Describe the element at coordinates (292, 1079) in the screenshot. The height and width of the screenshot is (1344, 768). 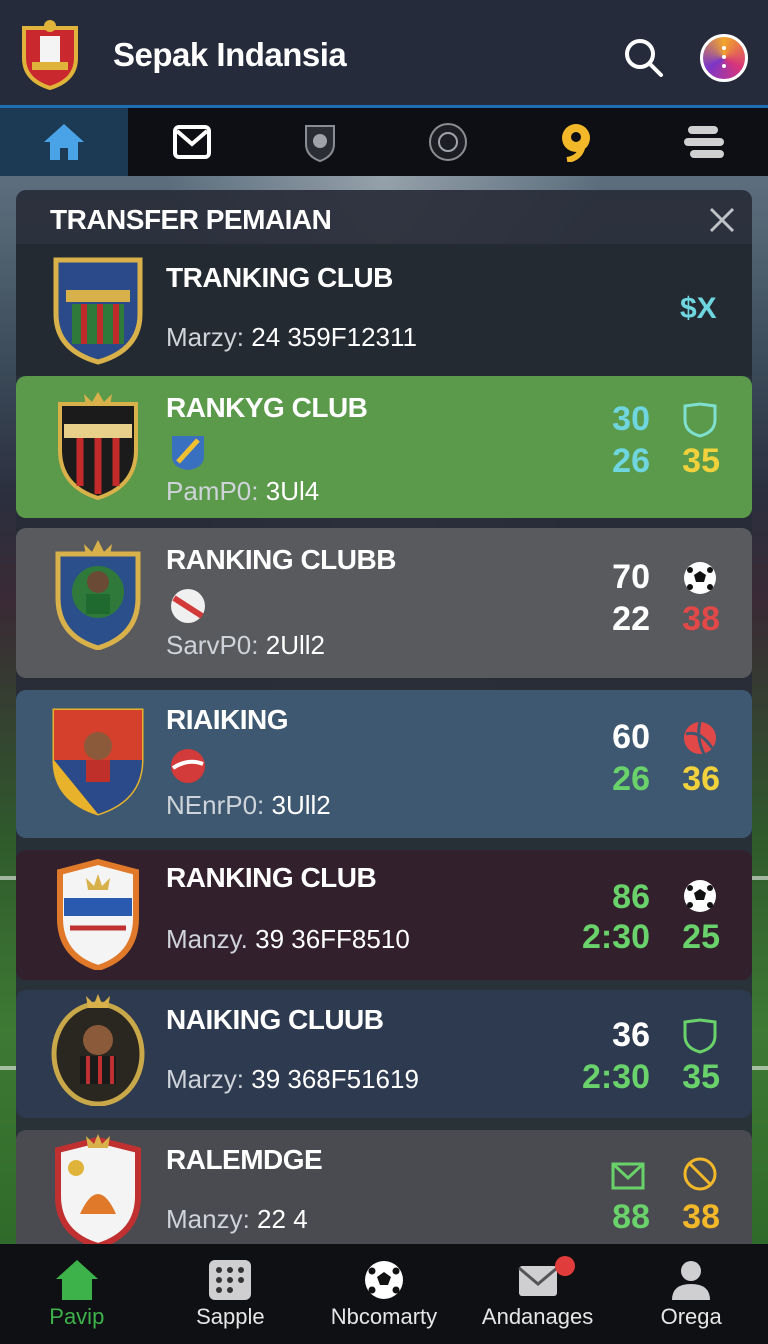
I see `club-market-value: Marzy: 39 368F51619` at that location.